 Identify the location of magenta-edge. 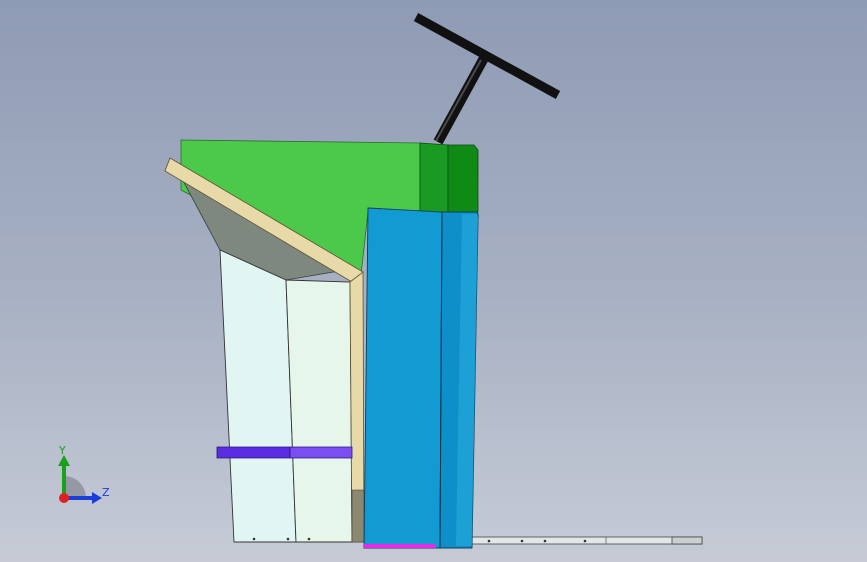
(400, 546).